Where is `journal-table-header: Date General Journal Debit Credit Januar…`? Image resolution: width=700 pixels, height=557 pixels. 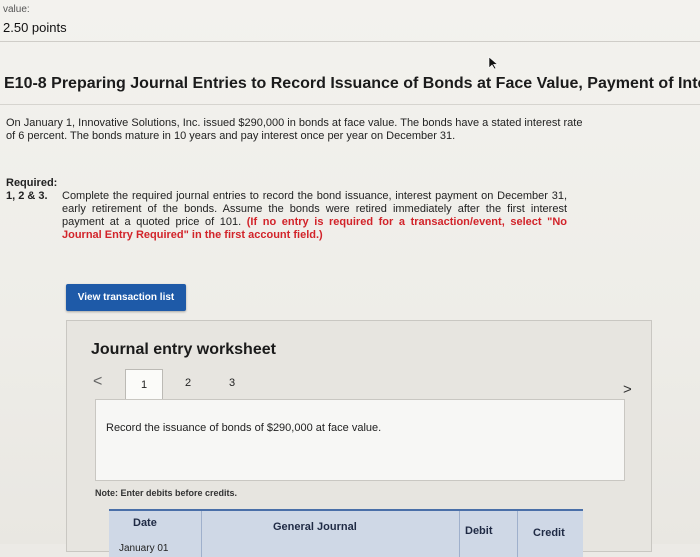 journal-table-header: Date General Journal Debit Credit Januar… is located at coordinates (346, 533).